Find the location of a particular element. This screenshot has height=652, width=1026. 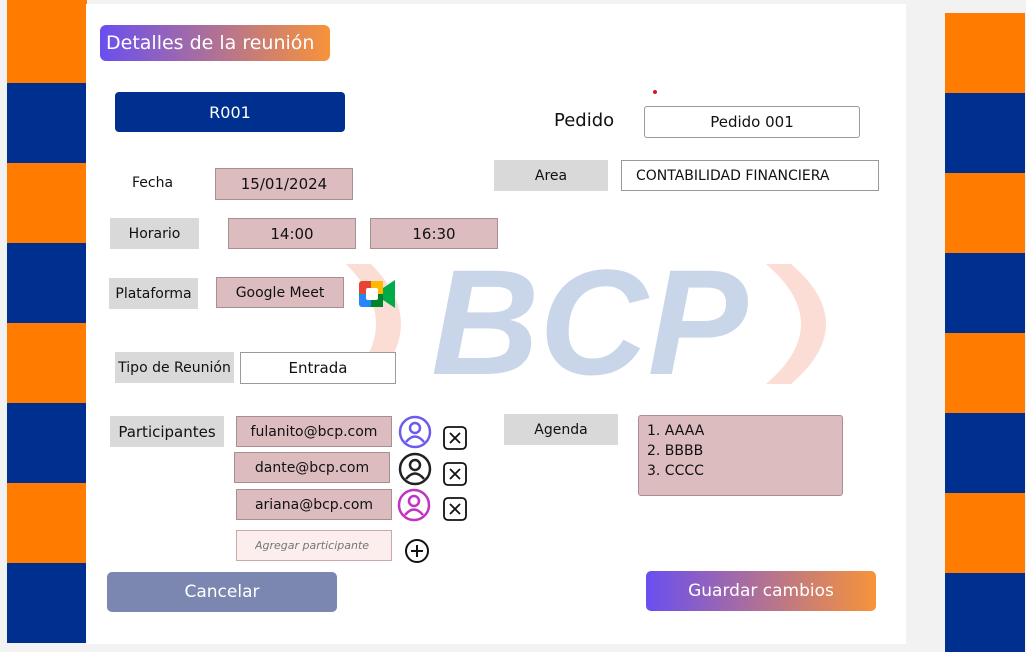

horario-end-value: 16:30 is located at coordinates (434, 233).